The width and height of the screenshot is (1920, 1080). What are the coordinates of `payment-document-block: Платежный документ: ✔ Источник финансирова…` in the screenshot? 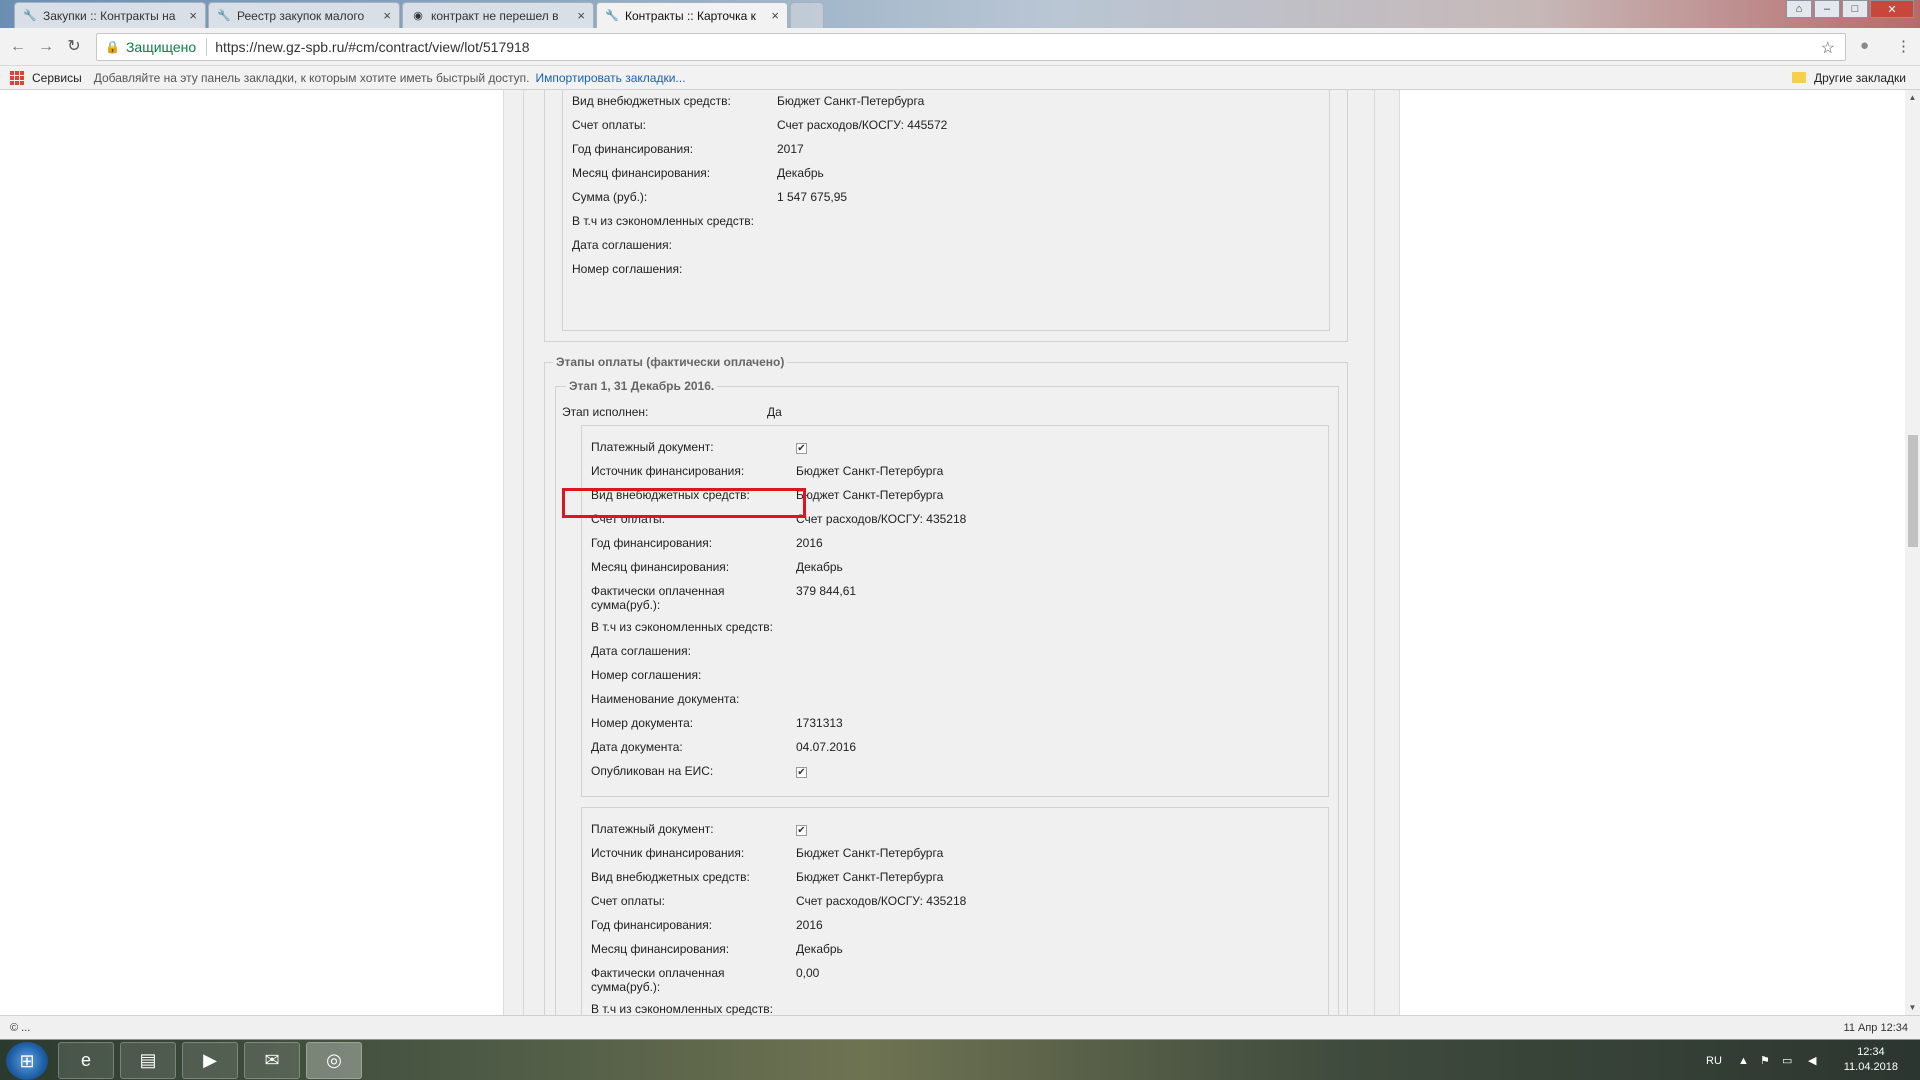 It's located at (955, 611).